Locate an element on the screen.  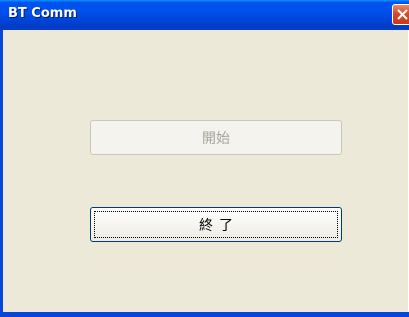
close-icon is located at coordinates (402, 14).